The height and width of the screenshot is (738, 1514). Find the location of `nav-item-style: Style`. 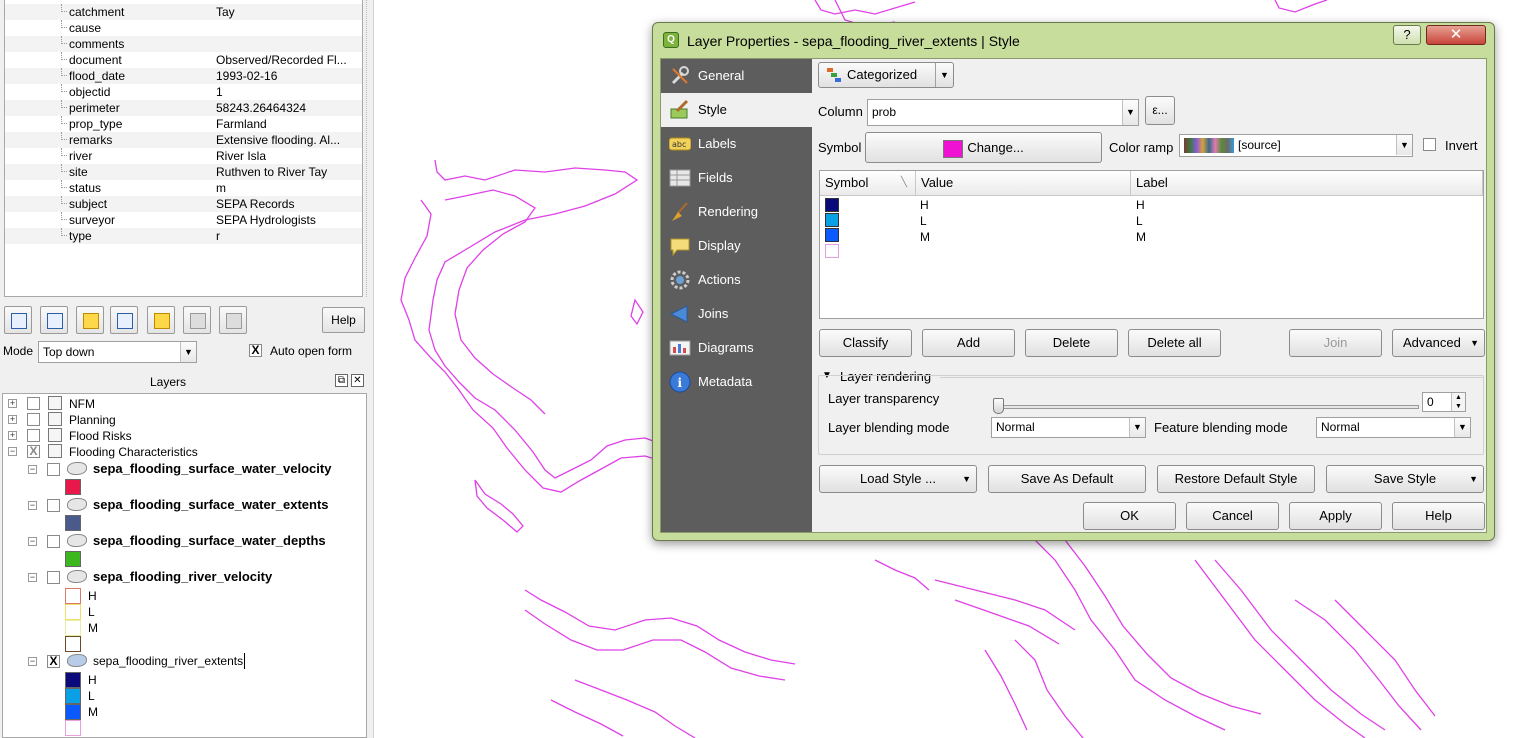

nav-item-style: Style is located at coordinates (736, 110).